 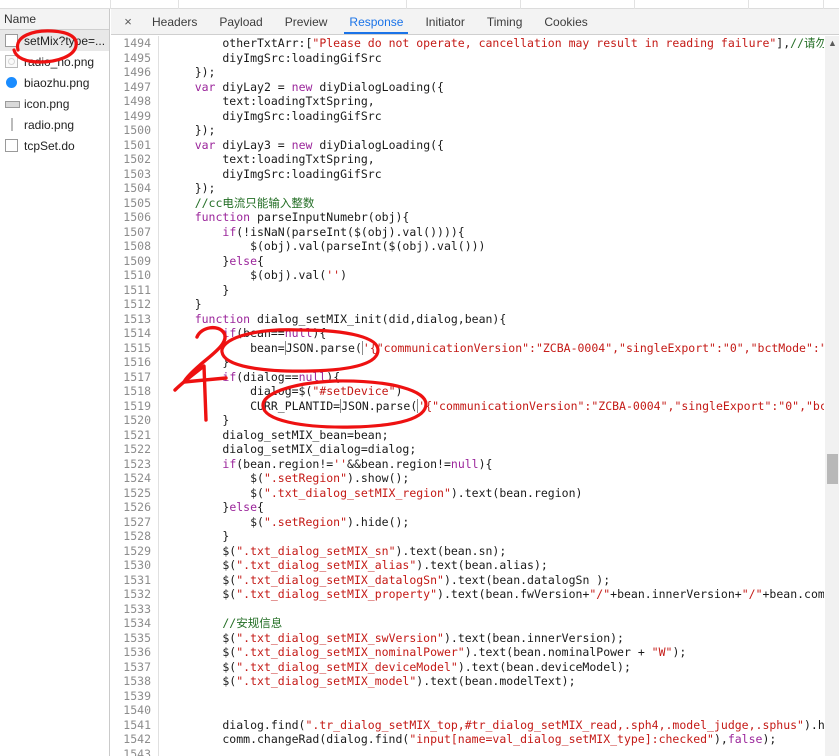 I want to click on tab-headers: Headers, so click(x=174, y=21).